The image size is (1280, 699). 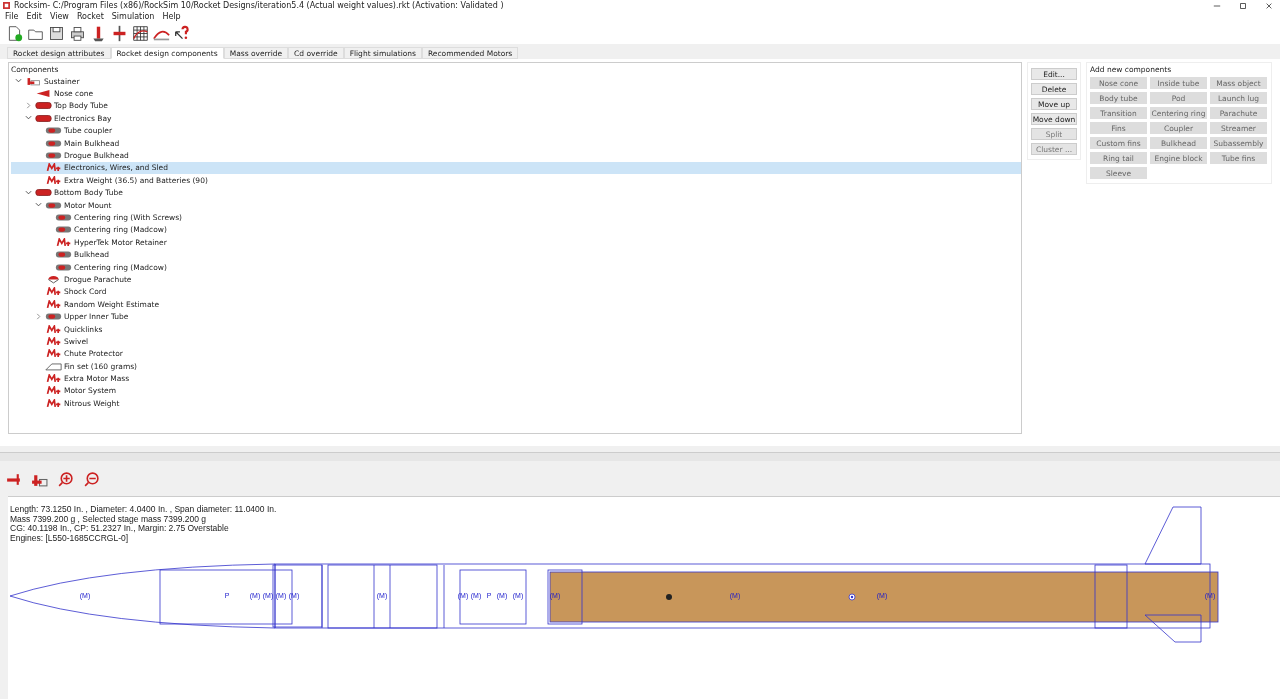 I want to click on close-icon, so click(x=1269, y=5).